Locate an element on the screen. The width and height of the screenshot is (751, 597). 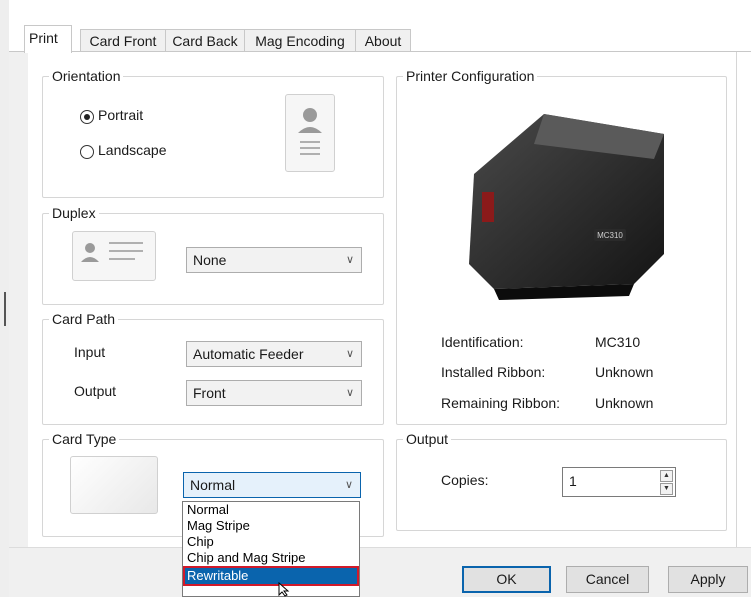
mouse-cursor-icon is located at coordinates (284, 589).